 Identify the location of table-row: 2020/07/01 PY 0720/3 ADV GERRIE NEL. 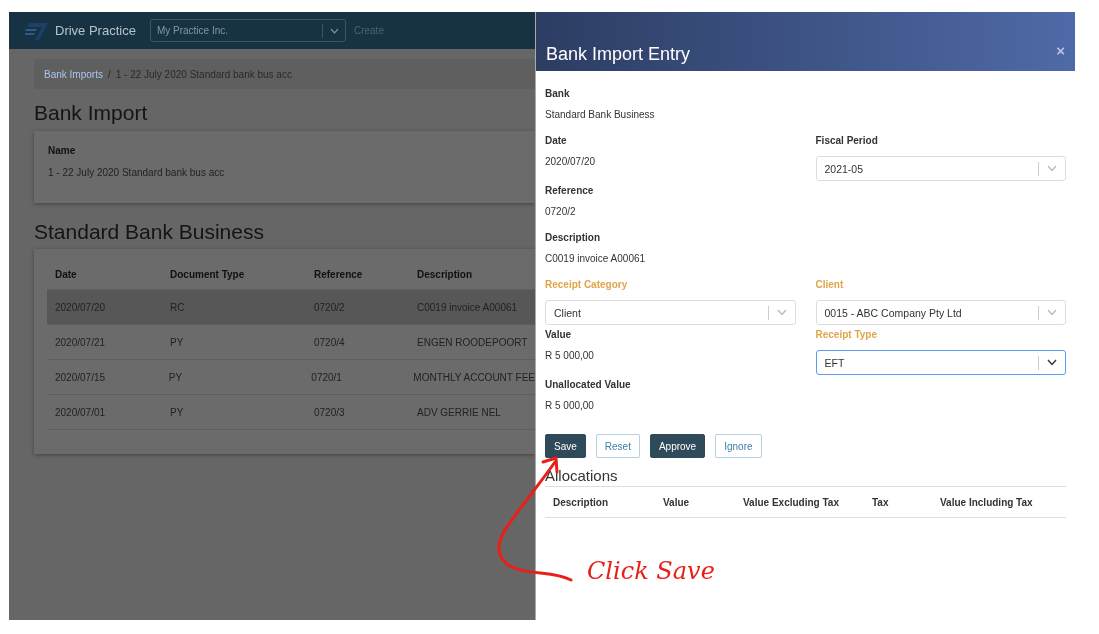
(291, 412).